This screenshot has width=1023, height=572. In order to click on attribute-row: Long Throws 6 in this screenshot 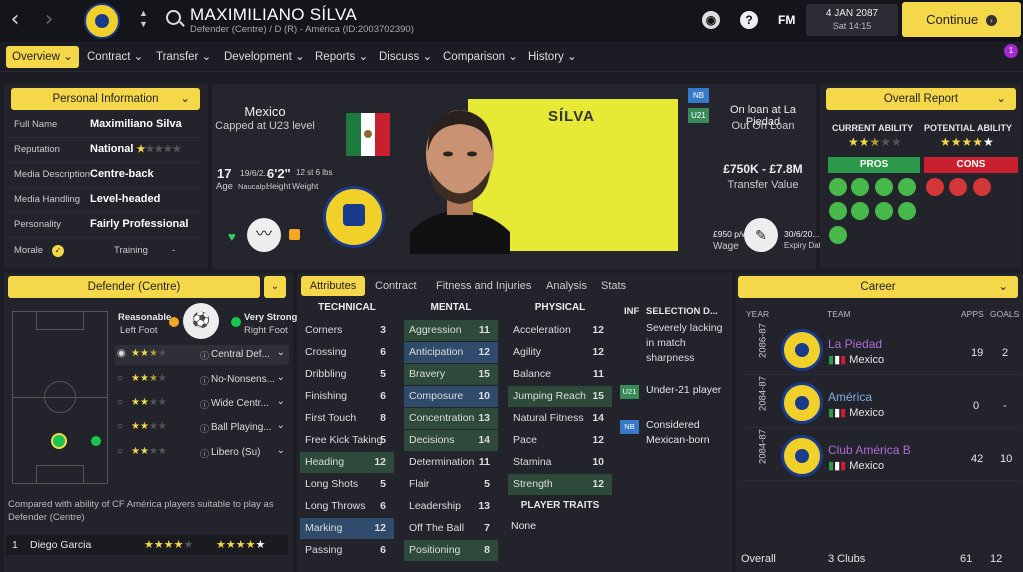, I will do `click(347, 506)`.